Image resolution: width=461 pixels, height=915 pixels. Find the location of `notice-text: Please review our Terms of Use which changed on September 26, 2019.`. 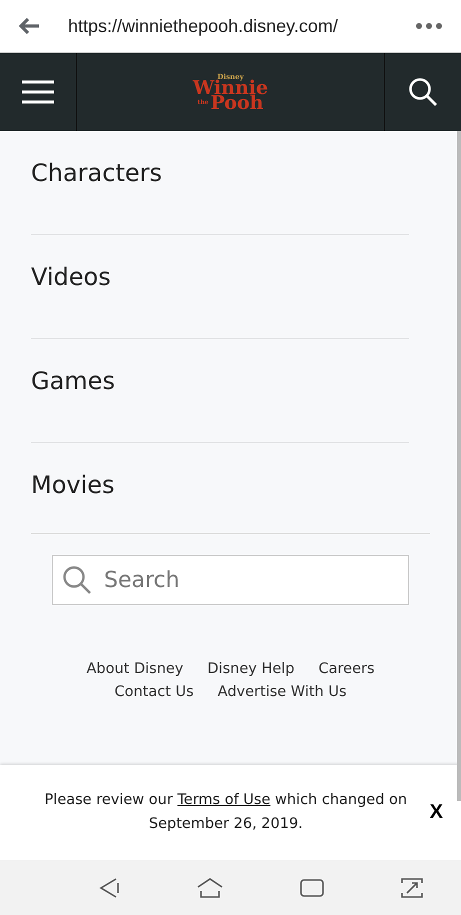

notice-text: Please review our Terms of Use which changed on September 26, 2019. is located at coordinates (226, 812).